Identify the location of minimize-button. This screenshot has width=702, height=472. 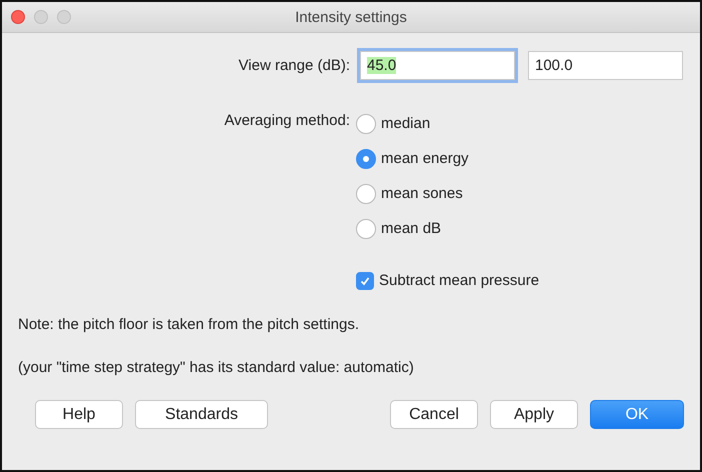
(41, 17).